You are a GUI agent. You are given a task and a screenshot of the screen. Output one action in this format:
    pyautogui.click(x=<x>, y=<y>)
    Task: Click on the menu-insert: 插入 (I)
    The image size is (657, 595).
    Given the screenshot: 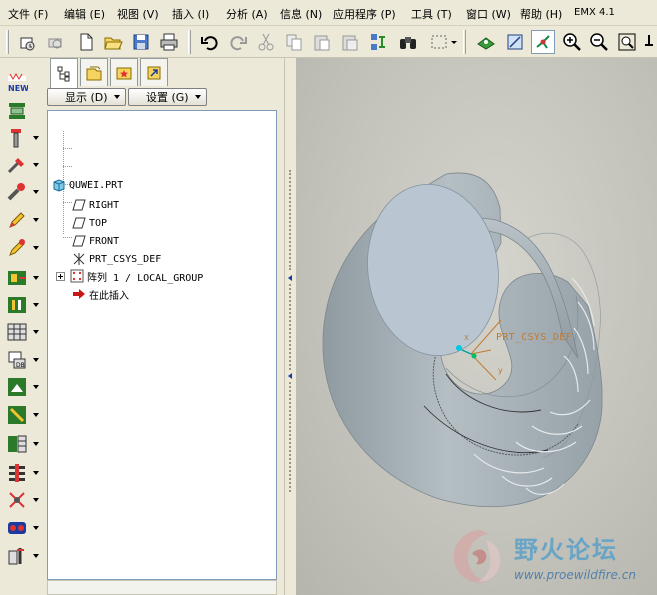 What is the action you would take?
    pyautogui.click(x=190, y=14)
    